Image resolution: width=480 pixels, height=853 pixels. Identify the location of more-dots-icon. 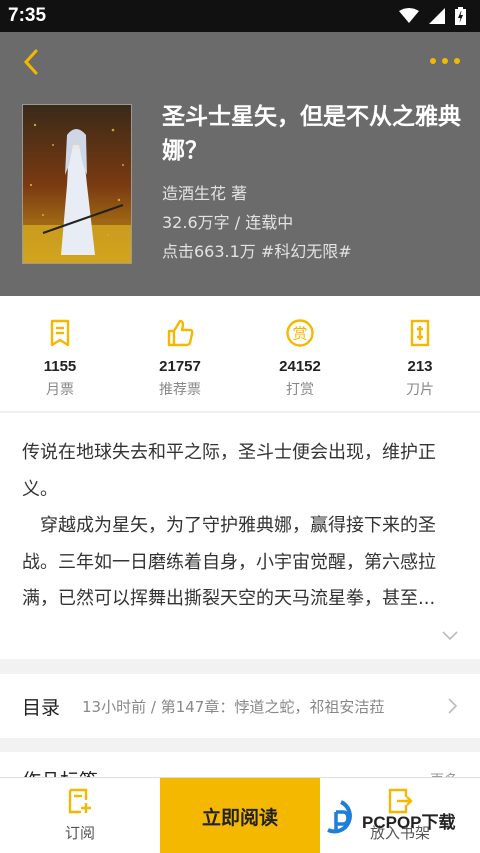
(445, 61).